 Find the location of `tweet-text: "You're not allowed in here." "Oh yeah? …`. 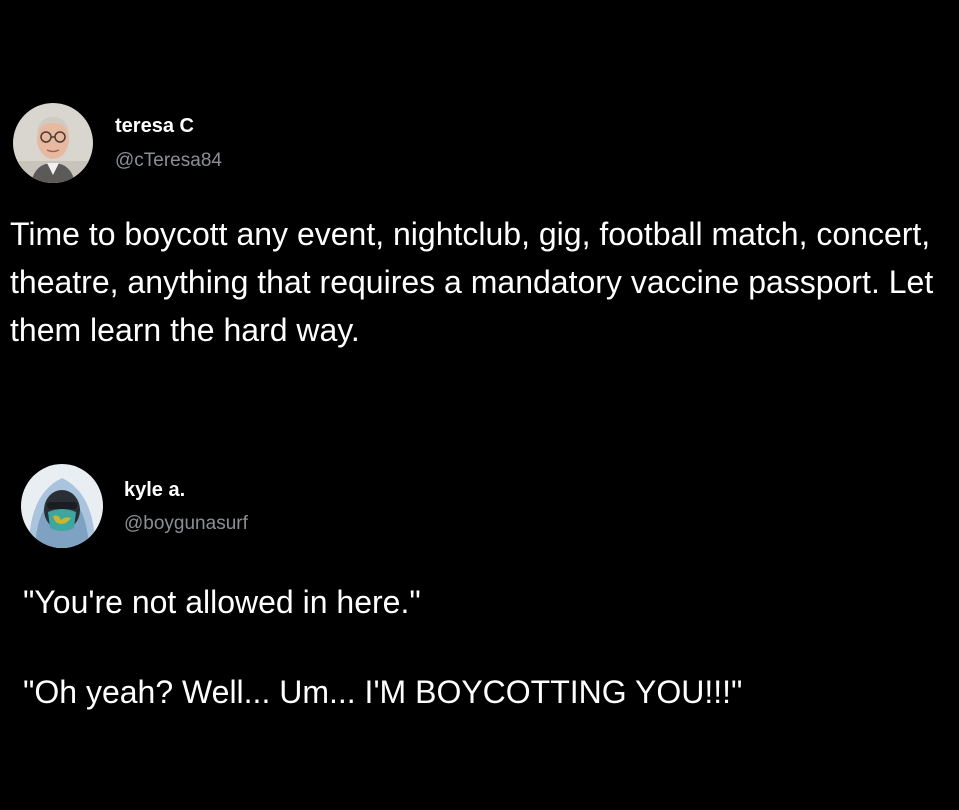

tweet-text: "You're not allowed in here." "Oh yeah? … is located at coordinates (383, 647).